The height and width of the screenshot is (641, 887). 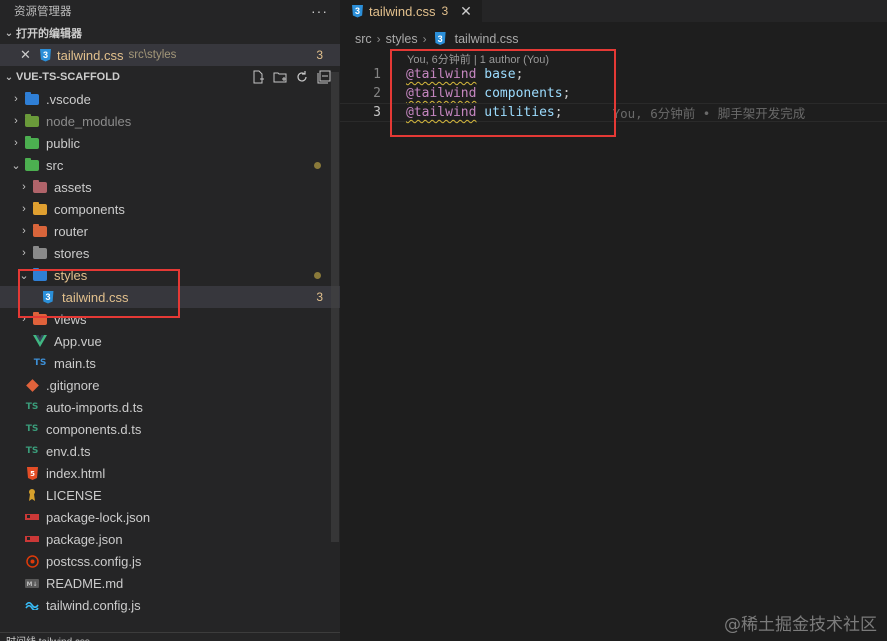 What do you see at coordinates (89, 209) in the screenshot?
I see `tree-item-label: components` at bounding box center [89, 209].